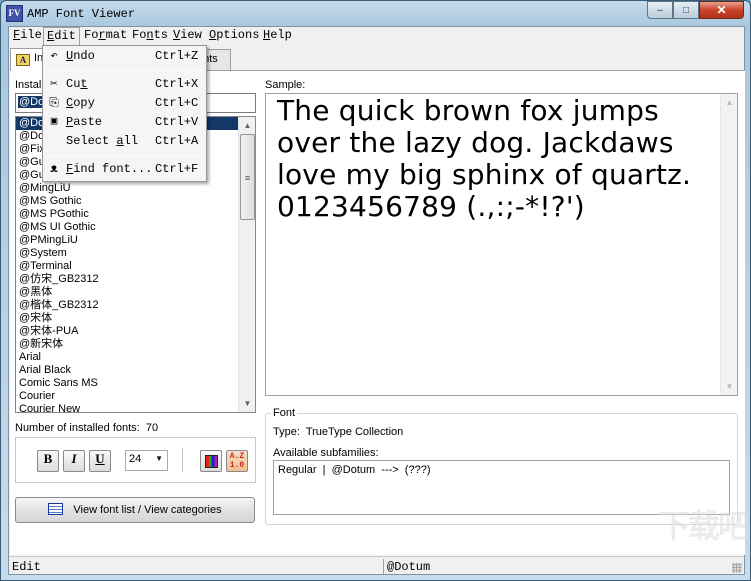 This screenshot has height=581, width=751. Describe the element at coordinates (150, 36) in the screenshot. I see `menu-fonts: Fonts` at that location.